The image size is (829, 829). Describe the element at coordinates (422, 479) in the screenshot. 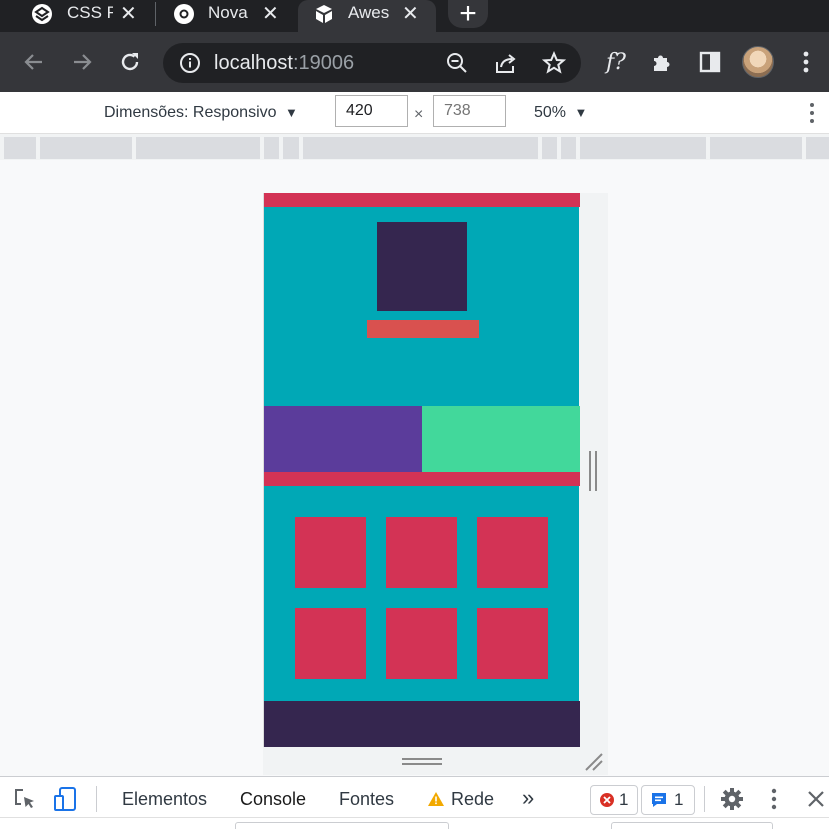

I see `middle-stripe` at that location.